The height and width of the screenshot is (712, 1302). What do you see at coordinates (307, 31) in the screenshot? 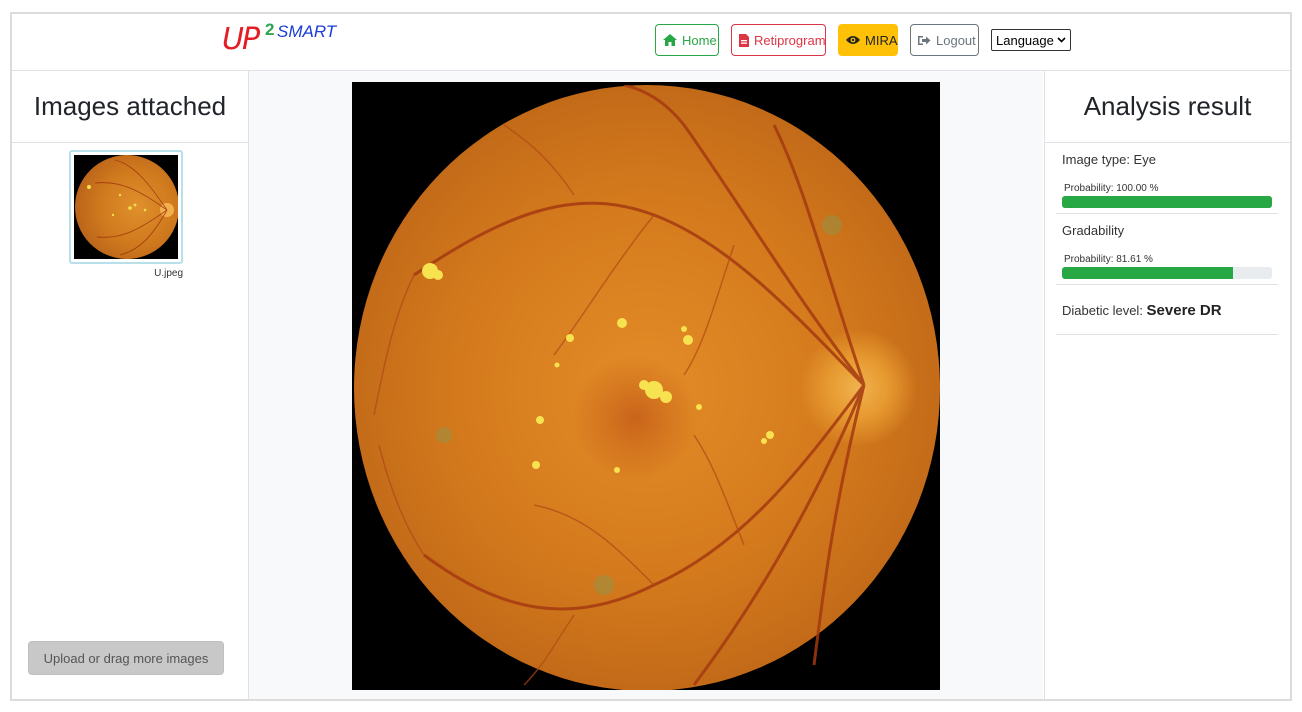
I see `logo-smart: SMART` at bounding box center [307, 31].